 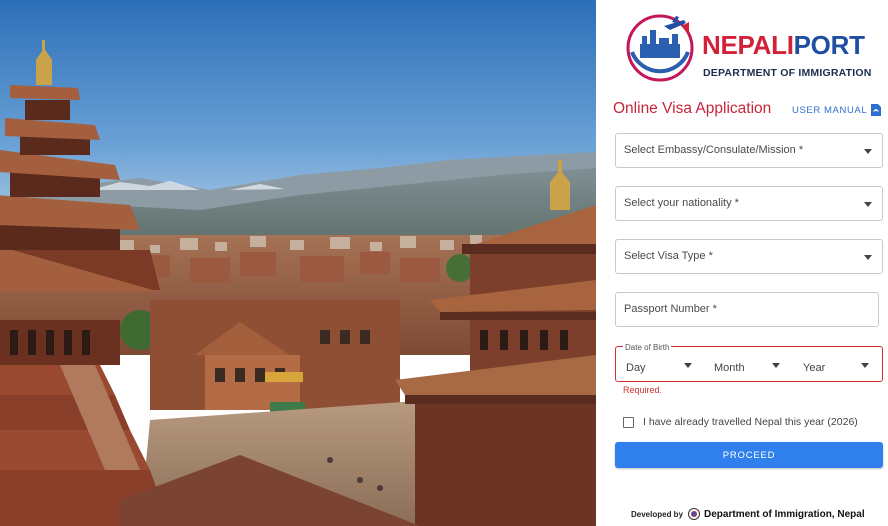 What do you see at coordinates (692, 108) in the screenshot?
I see `page-title: Online Visa Application` at bounding box center [692, 108].